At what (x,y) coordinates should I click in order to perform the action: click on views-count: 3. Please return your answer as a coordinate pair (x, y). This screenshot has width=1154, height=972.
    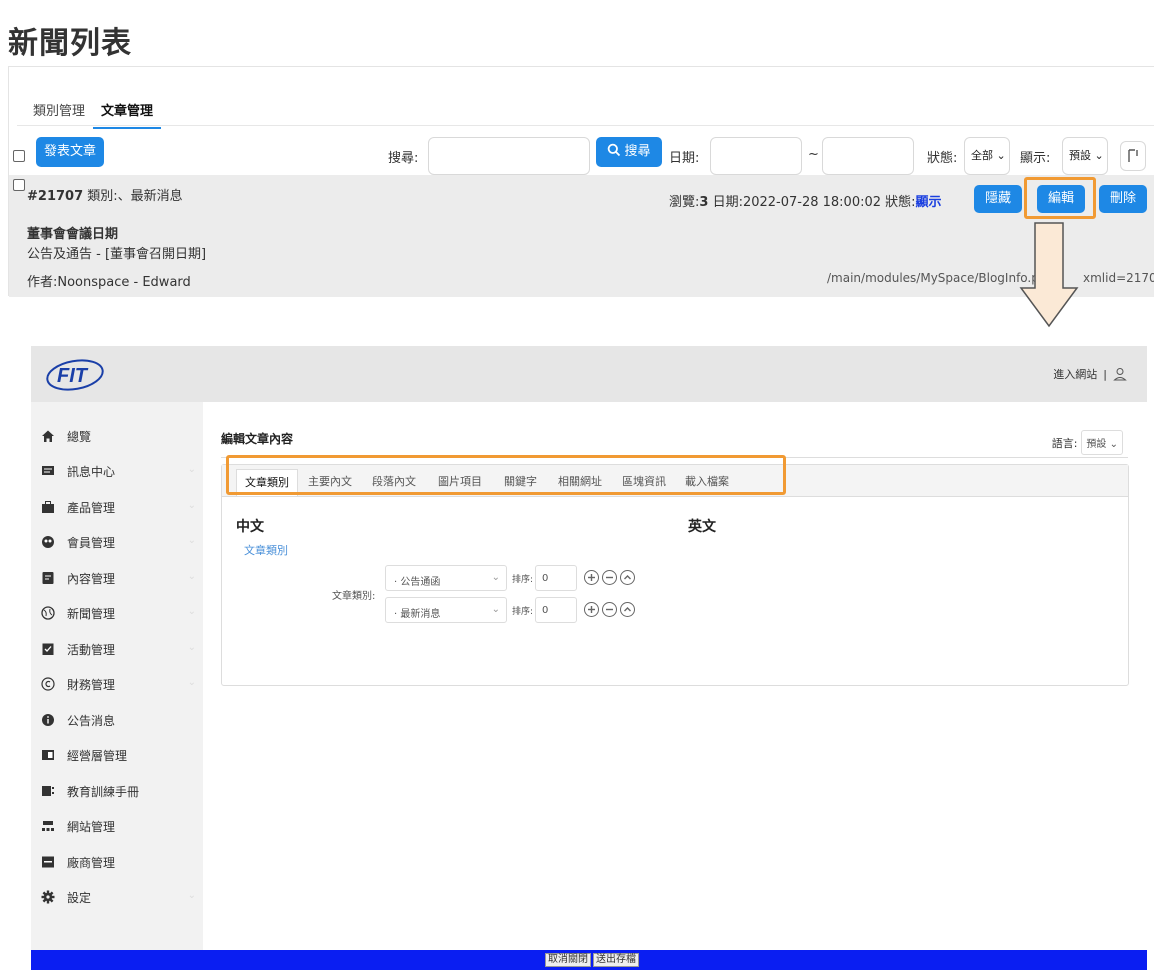
    Looking at the image, I should click on (704, 202).